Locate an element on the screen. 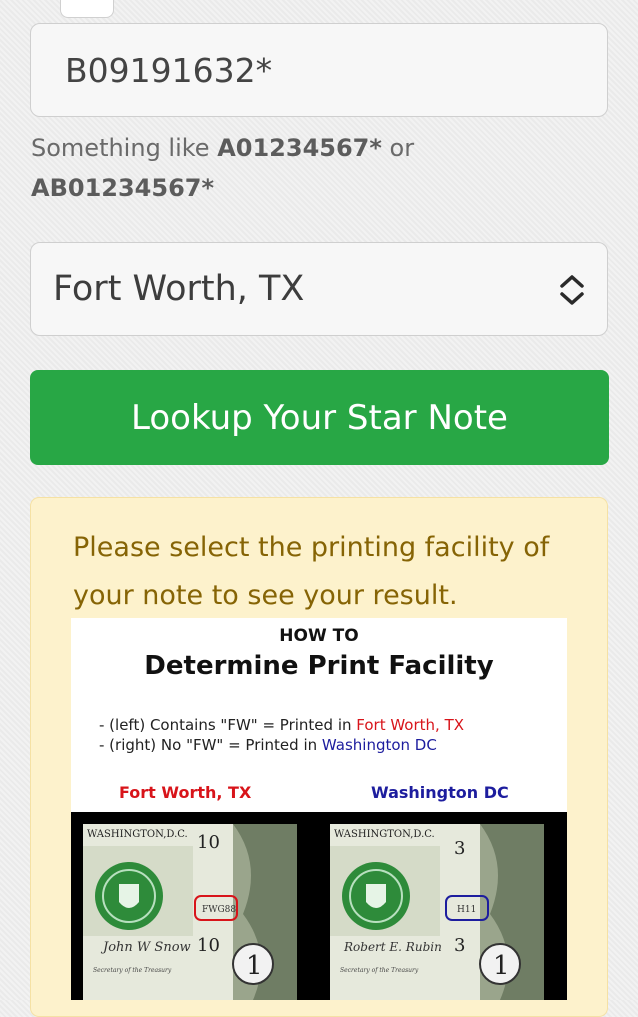  fw-mark: FWG88 is located at coordinates (219, 910).